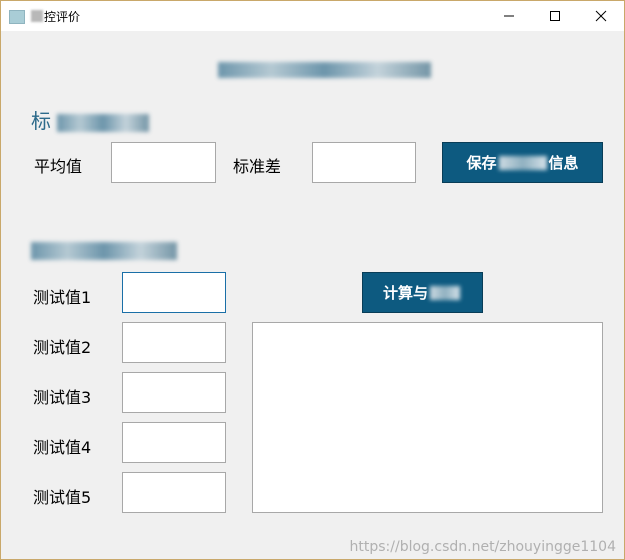 This screenshot has width=625, height=560. I want to click on maximize-icon, so click(555, 16).